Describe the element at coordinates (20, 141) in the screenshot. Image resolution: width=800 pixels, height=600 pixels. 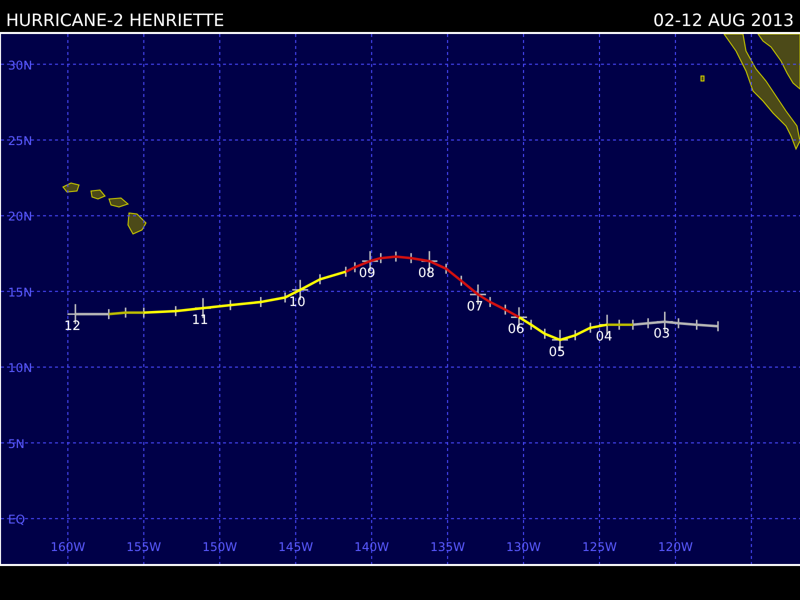
I see `latitude-label: 25N` at that location.